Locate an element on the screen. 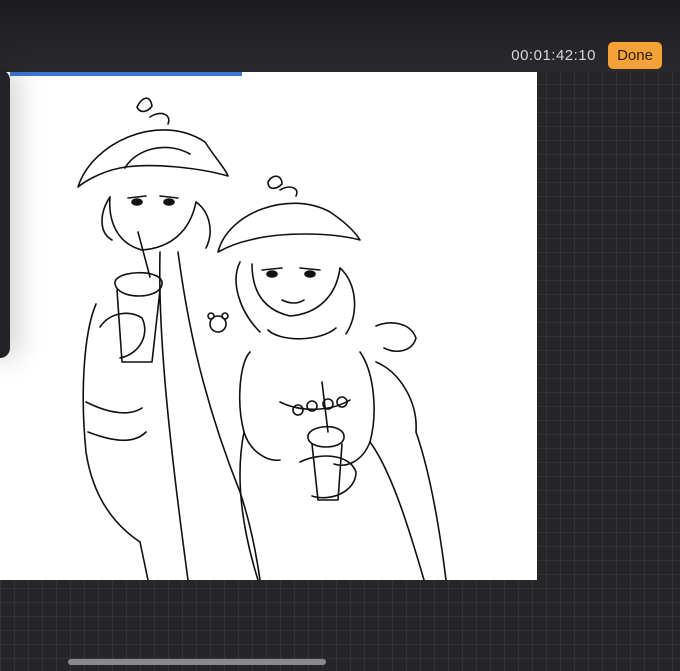 The width and height of the screenshot is (680, 671). right-hat is located at coordinates (289, 227).